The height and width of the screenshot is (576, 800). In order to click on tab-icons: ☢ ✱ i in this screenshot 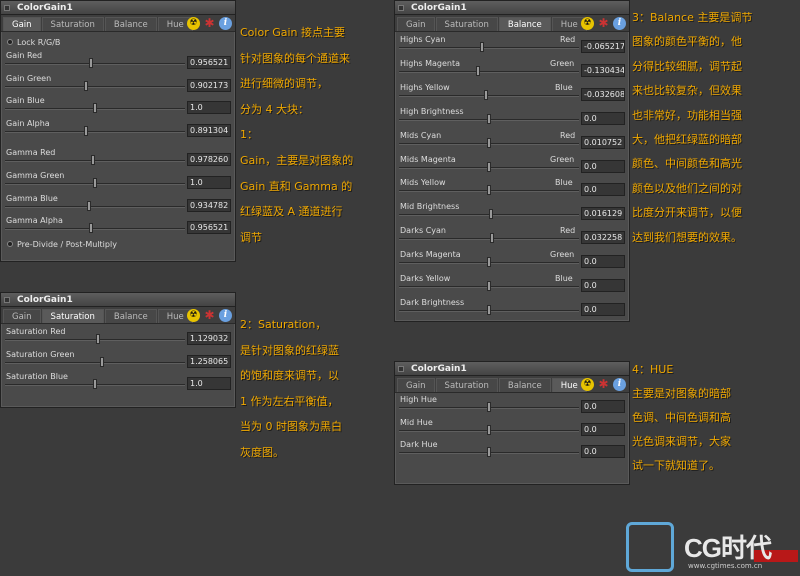, I will do `click(209, 23)`.